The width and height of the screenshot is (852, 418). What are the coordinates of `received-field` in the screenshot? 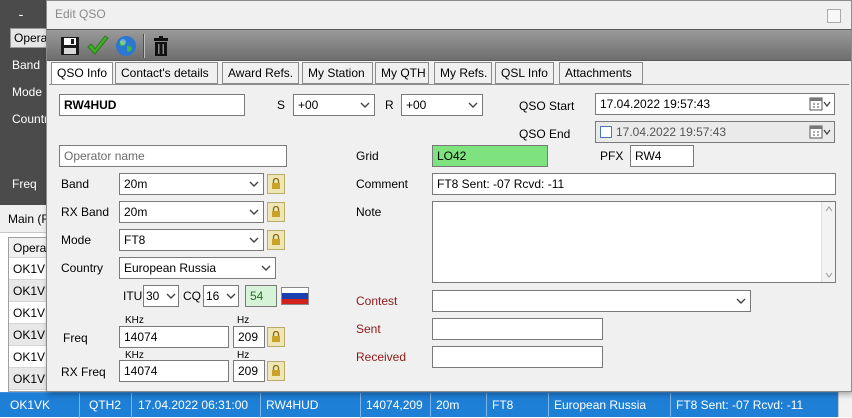 It's located at (517, 357).